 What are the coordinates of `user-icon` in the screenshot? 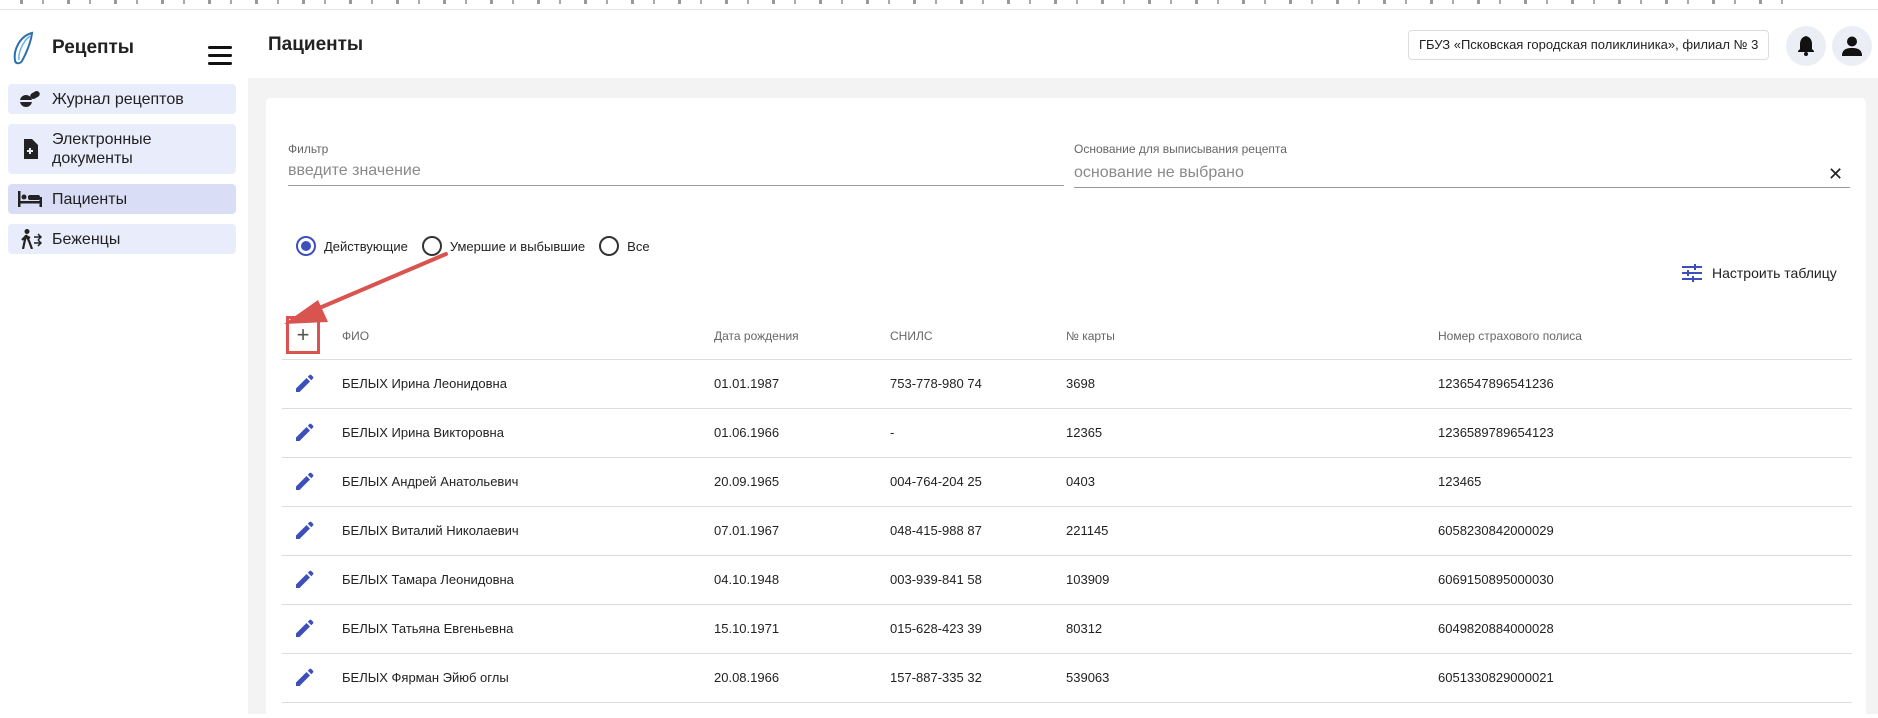 It's located at (1852, 46).